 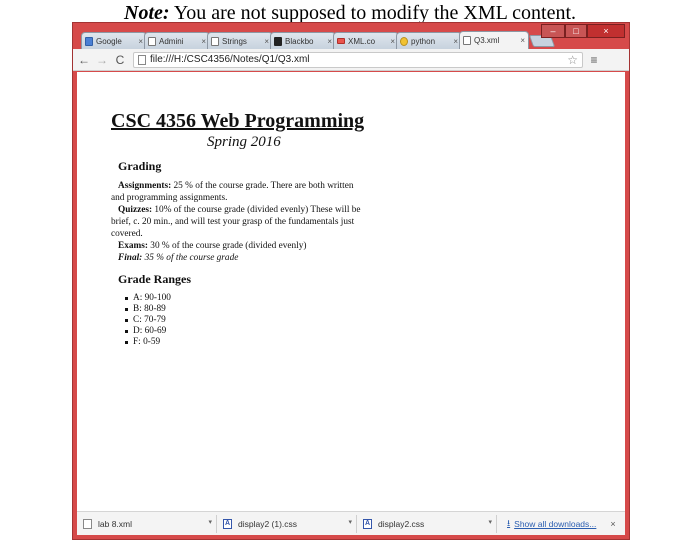 What do you see at coordinates (299, 41) in the screenshot?
I see `tab-label: Blackbo` at bounding box center [299, 41].